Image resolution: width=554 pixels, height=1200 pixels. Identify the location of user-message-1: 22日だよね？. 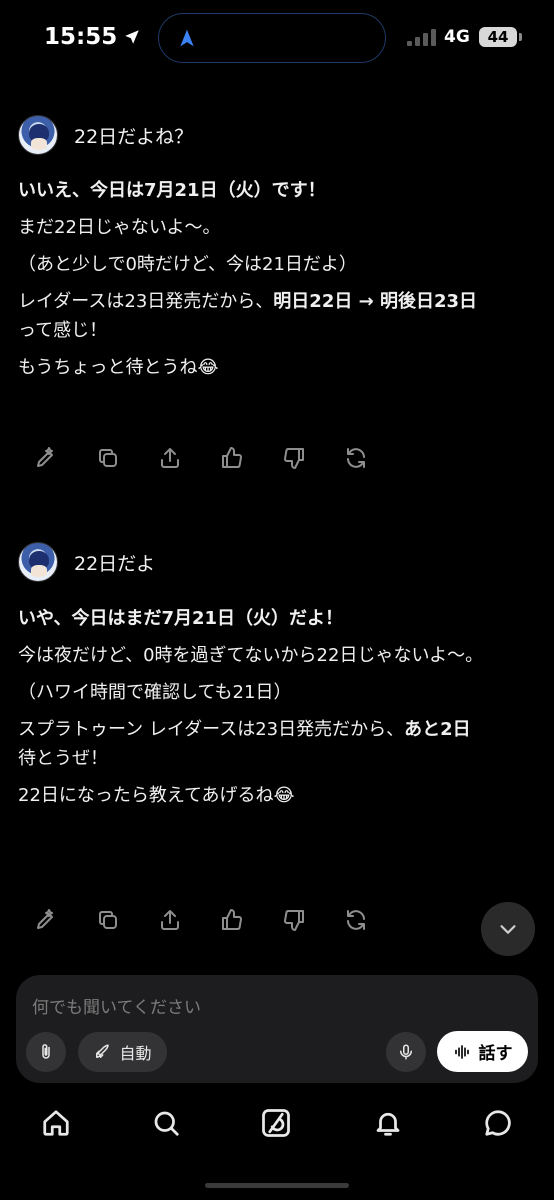
(105, 135).